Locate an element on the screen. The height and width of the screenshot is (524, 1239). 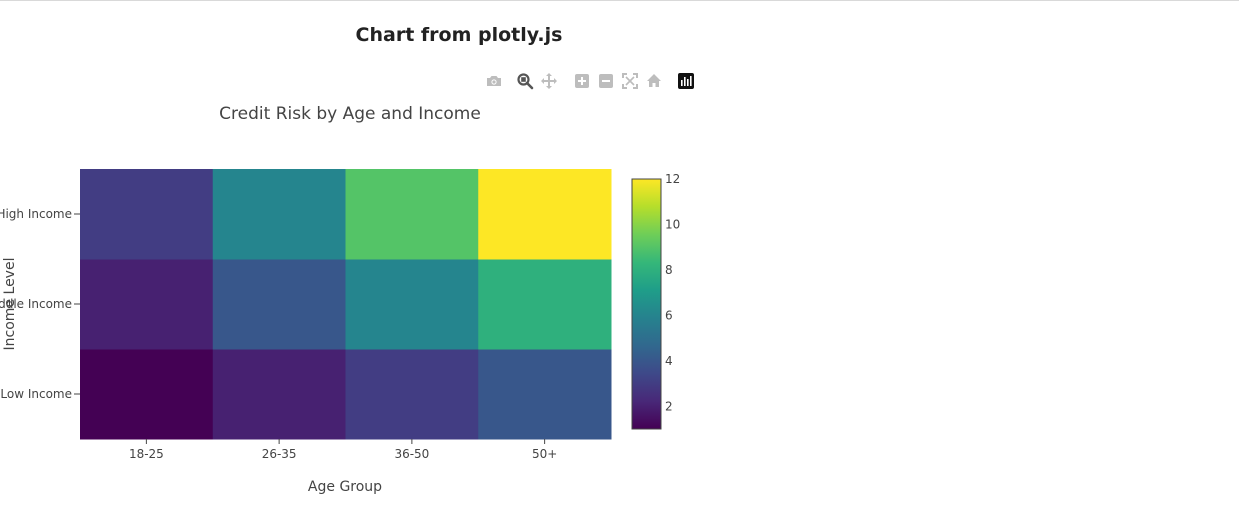
x-tick-label: 36-50 is located at coordinates (411, 454).